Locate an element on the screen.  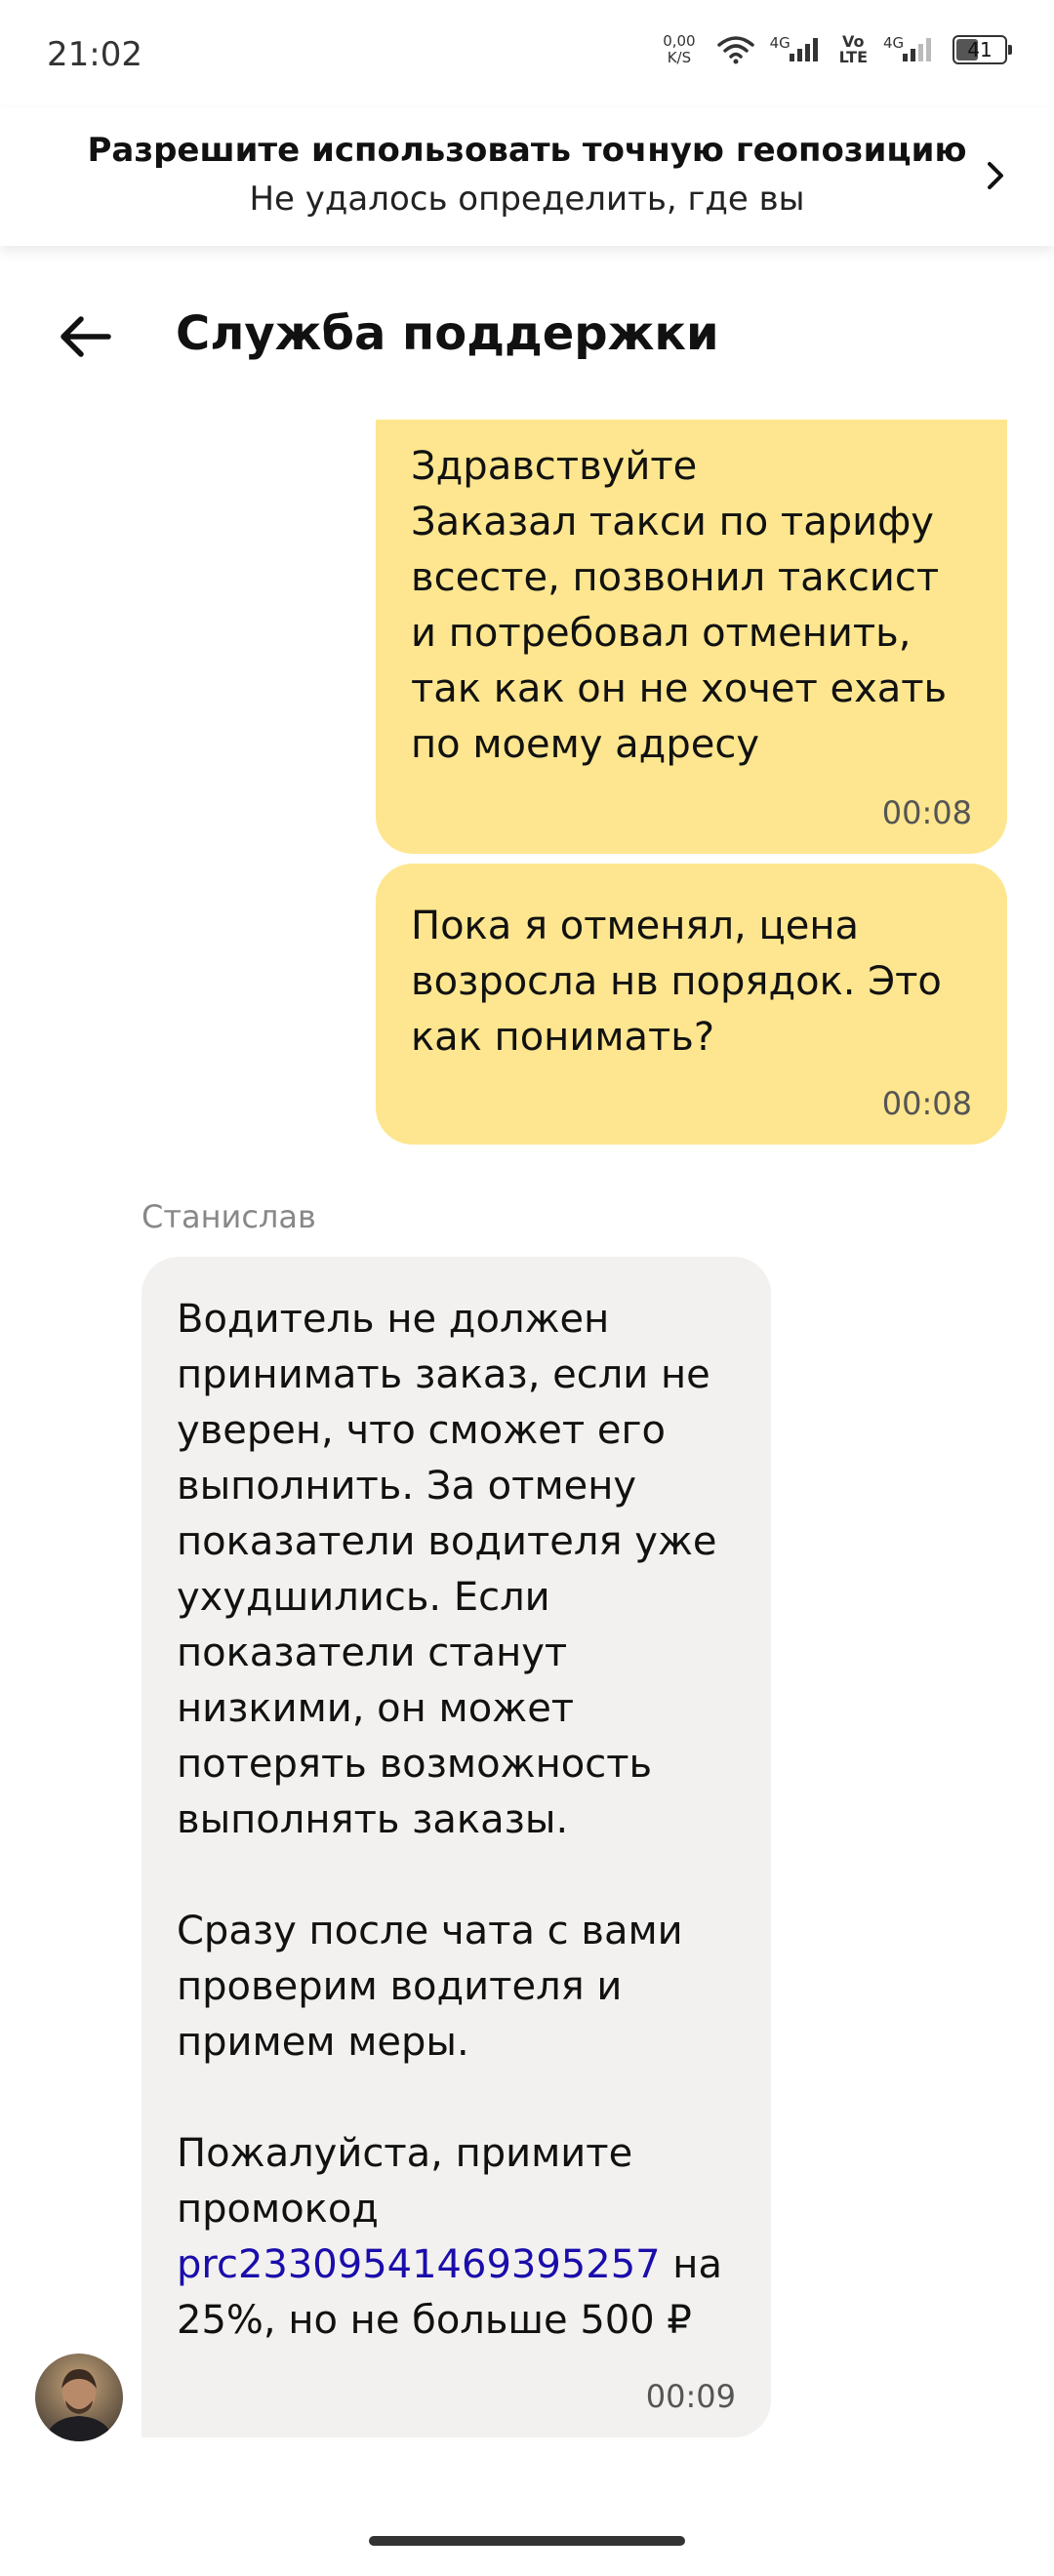
chevron-right-icon is located at coordinates (995, 175).